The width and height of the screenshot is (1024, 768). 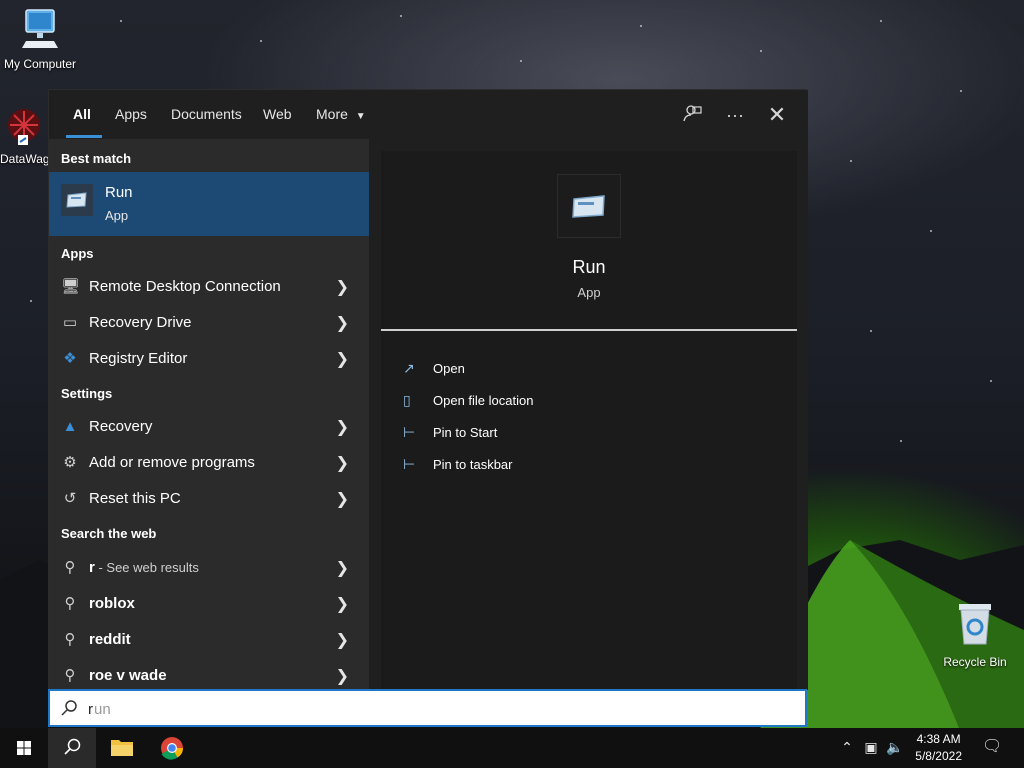 I want to click on tab-apps: Apps, so click(x=131, y=114).